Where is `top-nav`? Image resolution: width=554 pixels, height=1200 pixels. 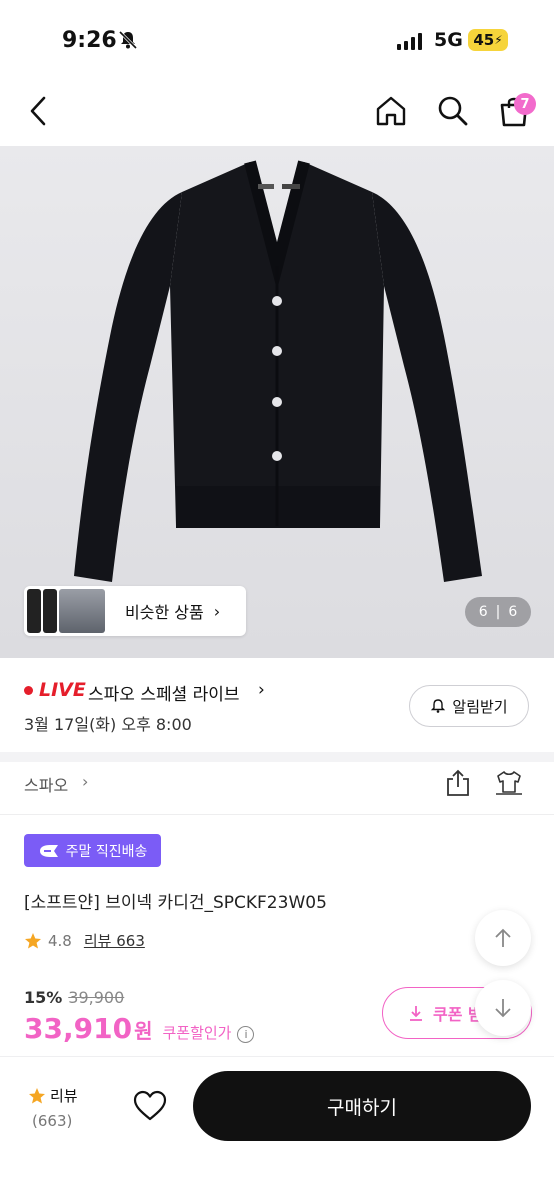 top-nav is located at coordinates (277, 113).